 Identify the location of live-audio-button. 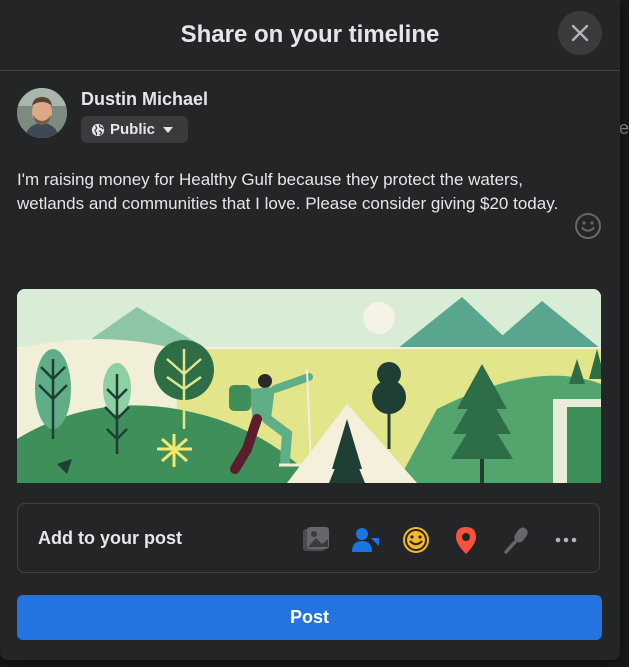
(516, 540).